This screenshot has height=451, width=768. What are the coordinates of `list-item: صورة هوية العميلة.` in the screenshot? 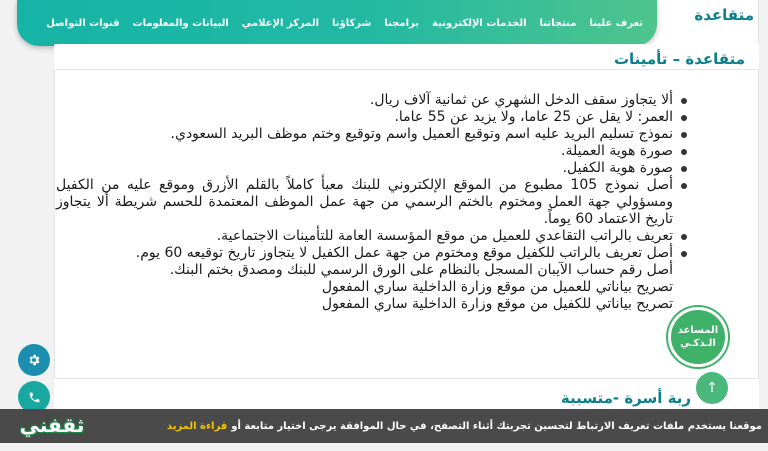 It's located at (373, 151).